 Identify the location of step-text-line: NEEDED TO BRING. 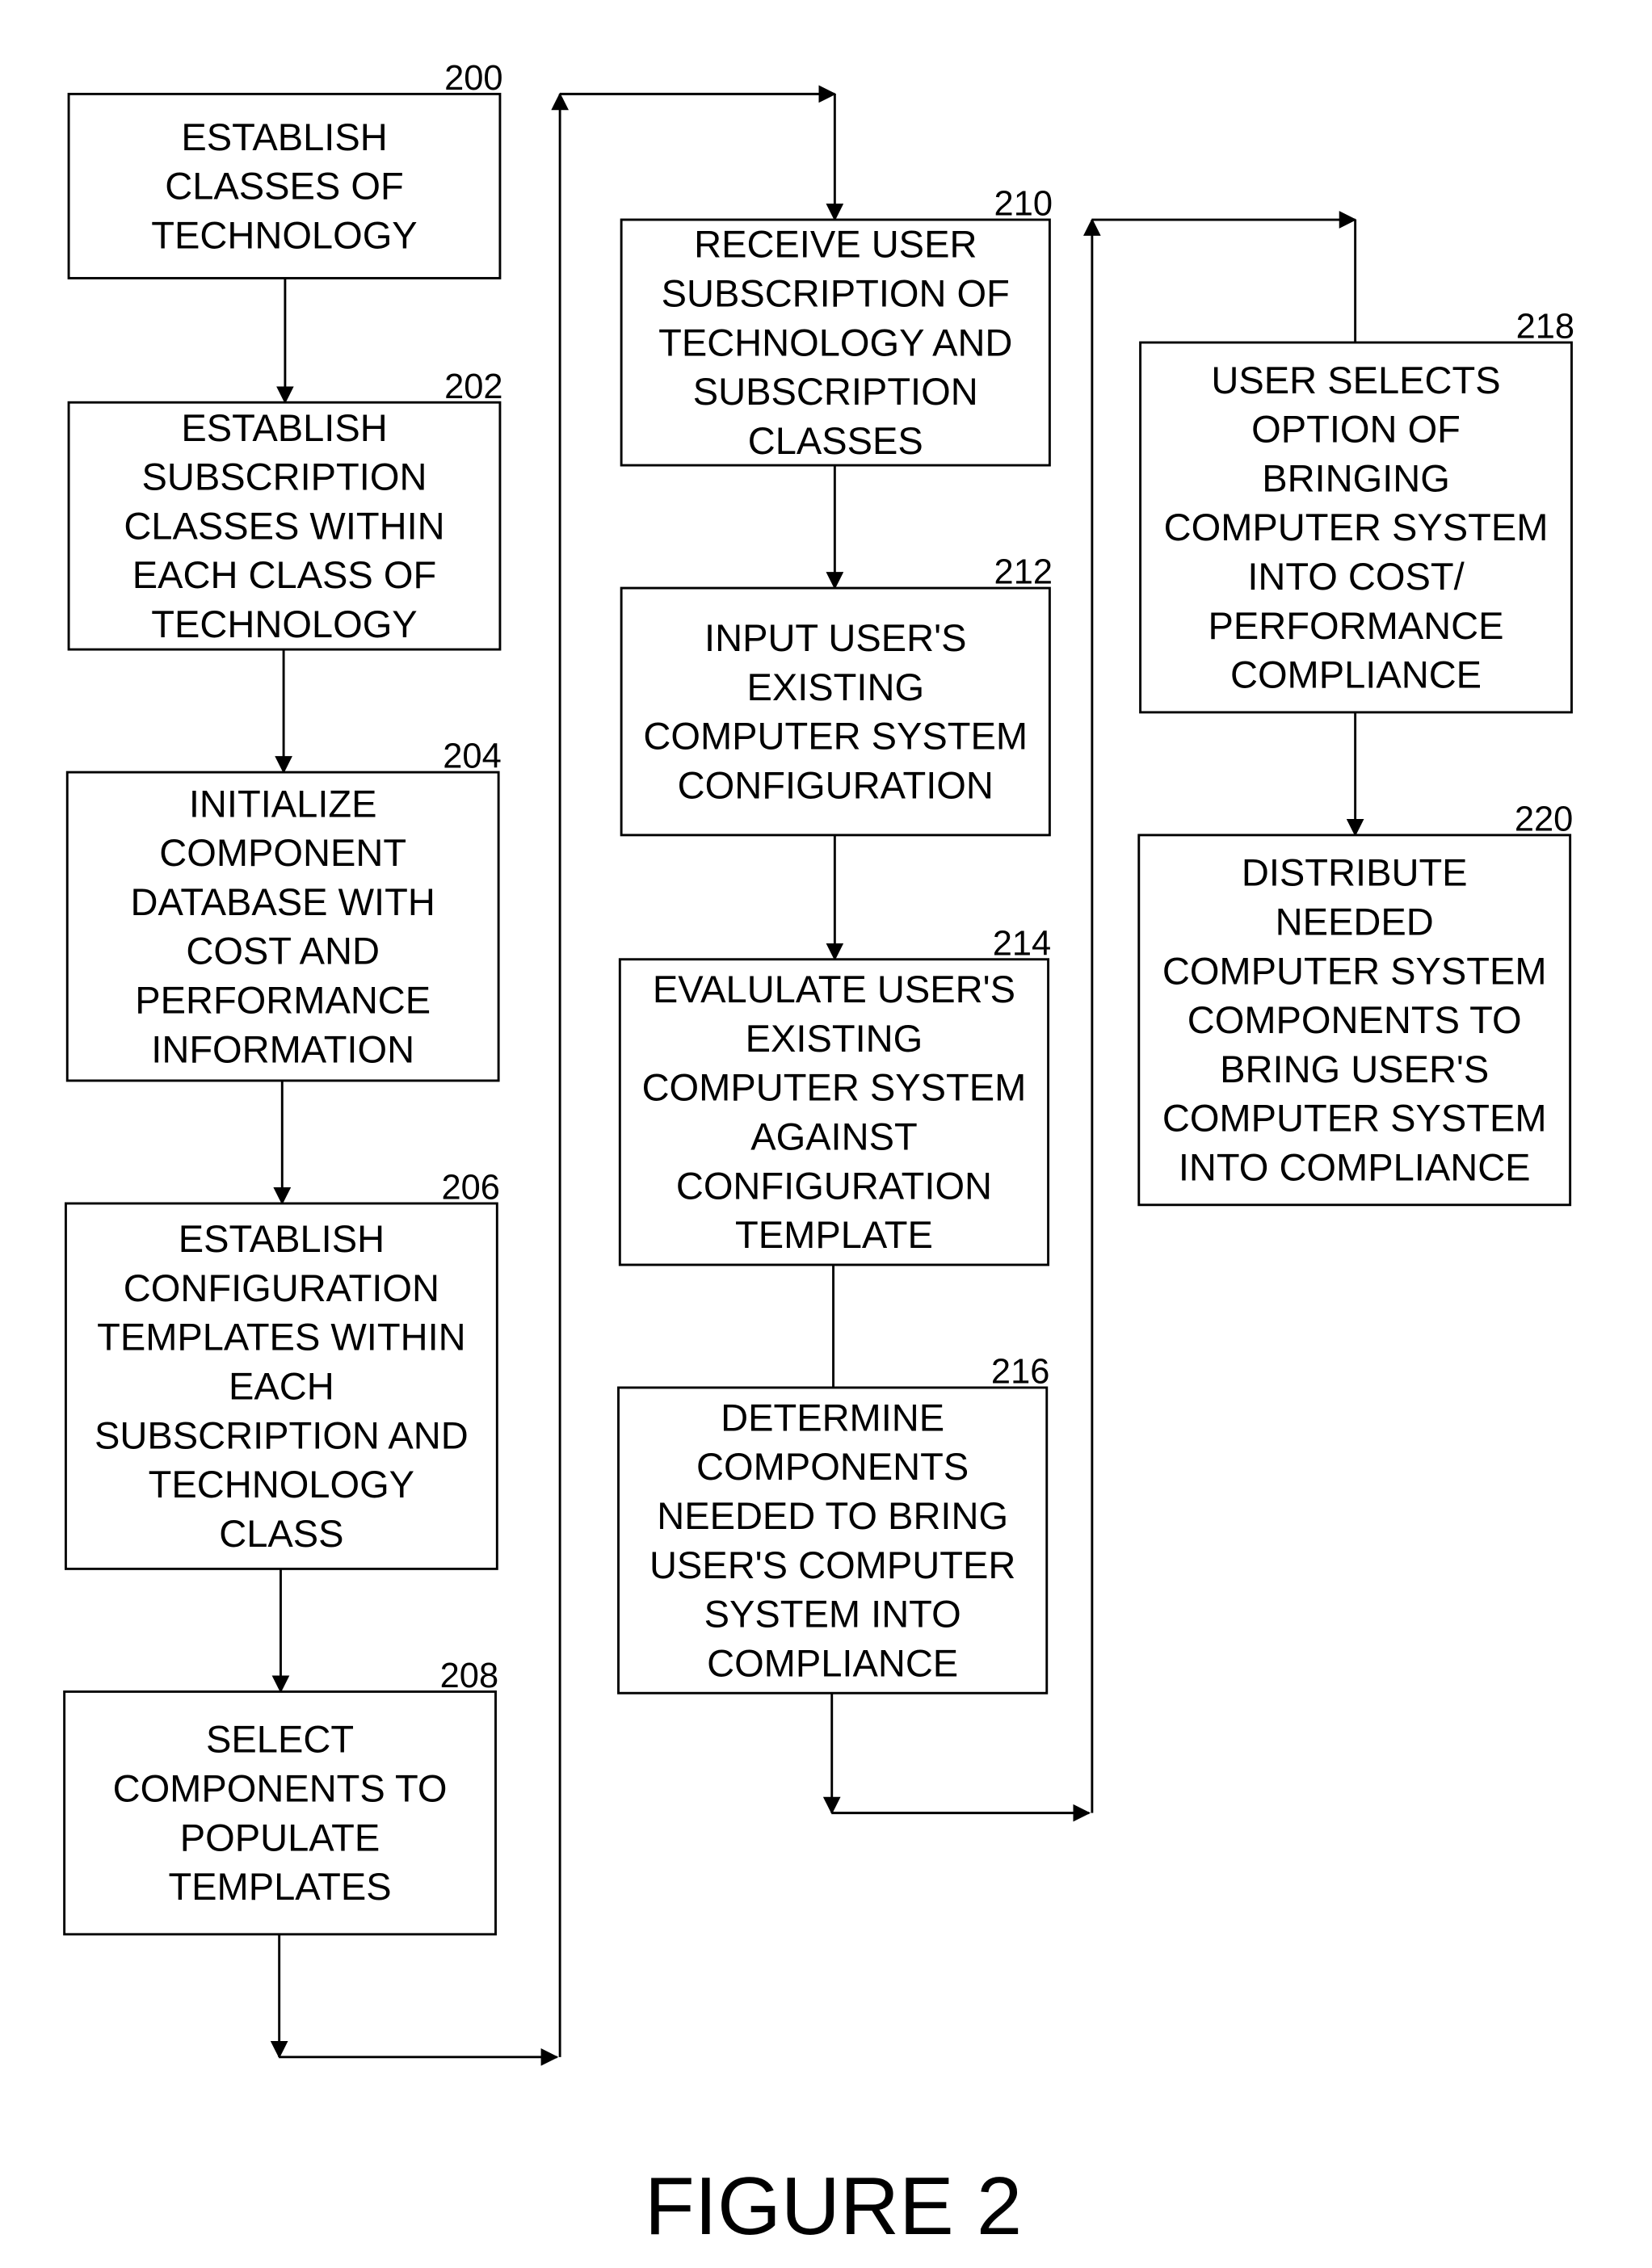
(833, 1516).